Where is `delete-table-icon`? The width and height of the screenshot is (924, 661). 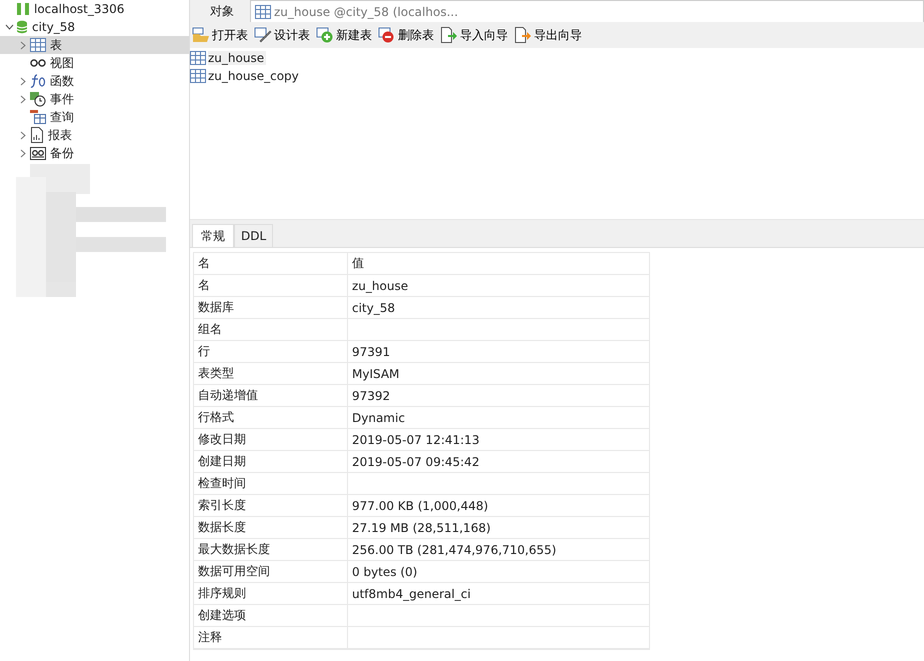
delete-table-icon is located at coordinates (387, 35).